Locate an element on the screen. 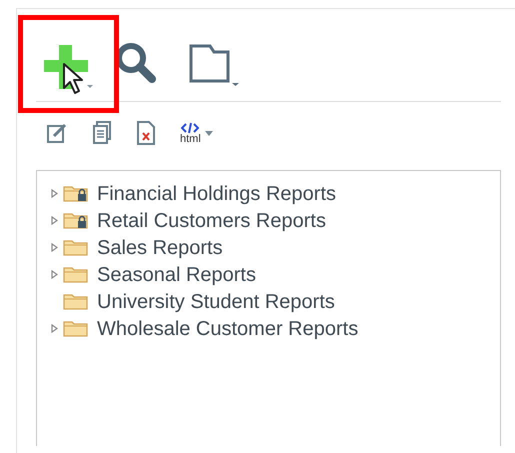 Image resolution: width=515 pixels, height=453 pixels. tree-item: Sales Reports is located at coordinates (160, 248).